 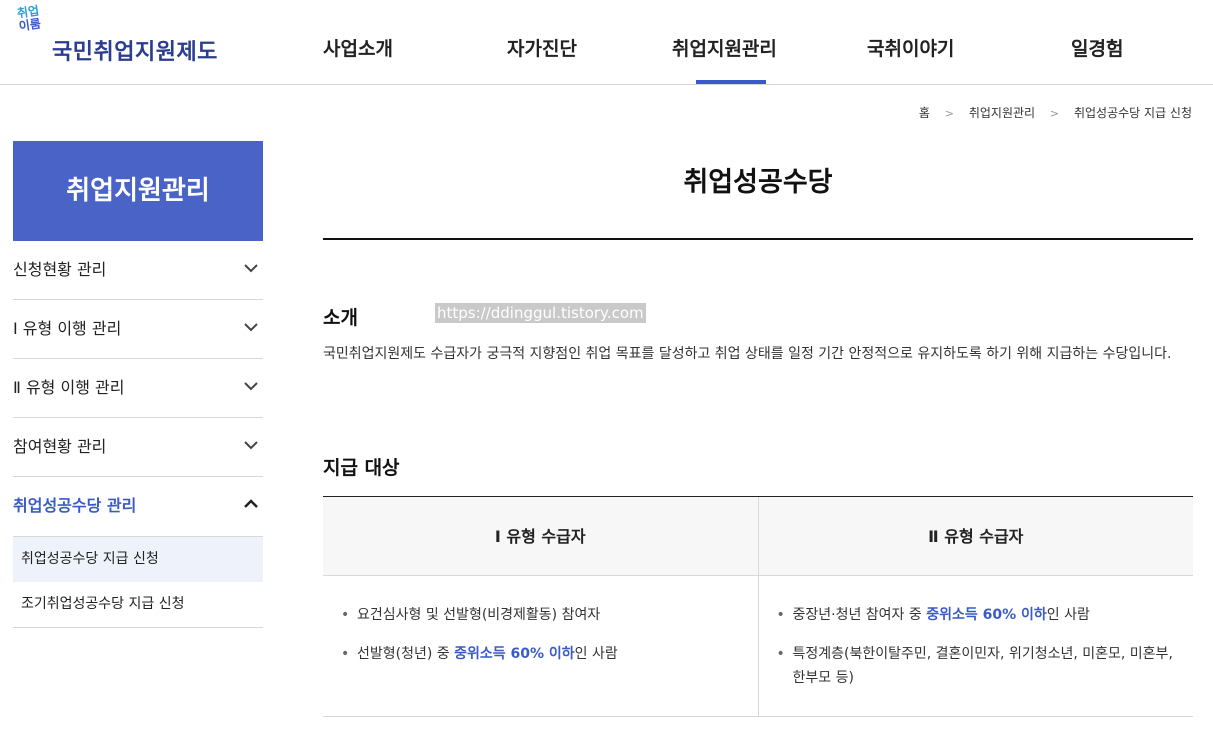 What do you see at coordinates (340, 318) in the screenshot?
I see `intro-heading: 소개` at bounding box center [340, 318].